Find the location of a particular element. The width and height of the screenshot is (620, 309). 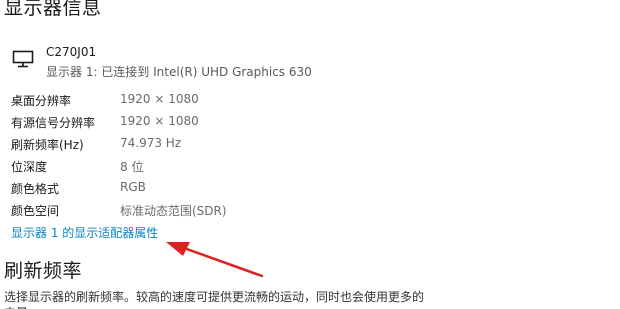

property-row-color-format: 颜色格式 RGB is located at coordinates (211, 189).